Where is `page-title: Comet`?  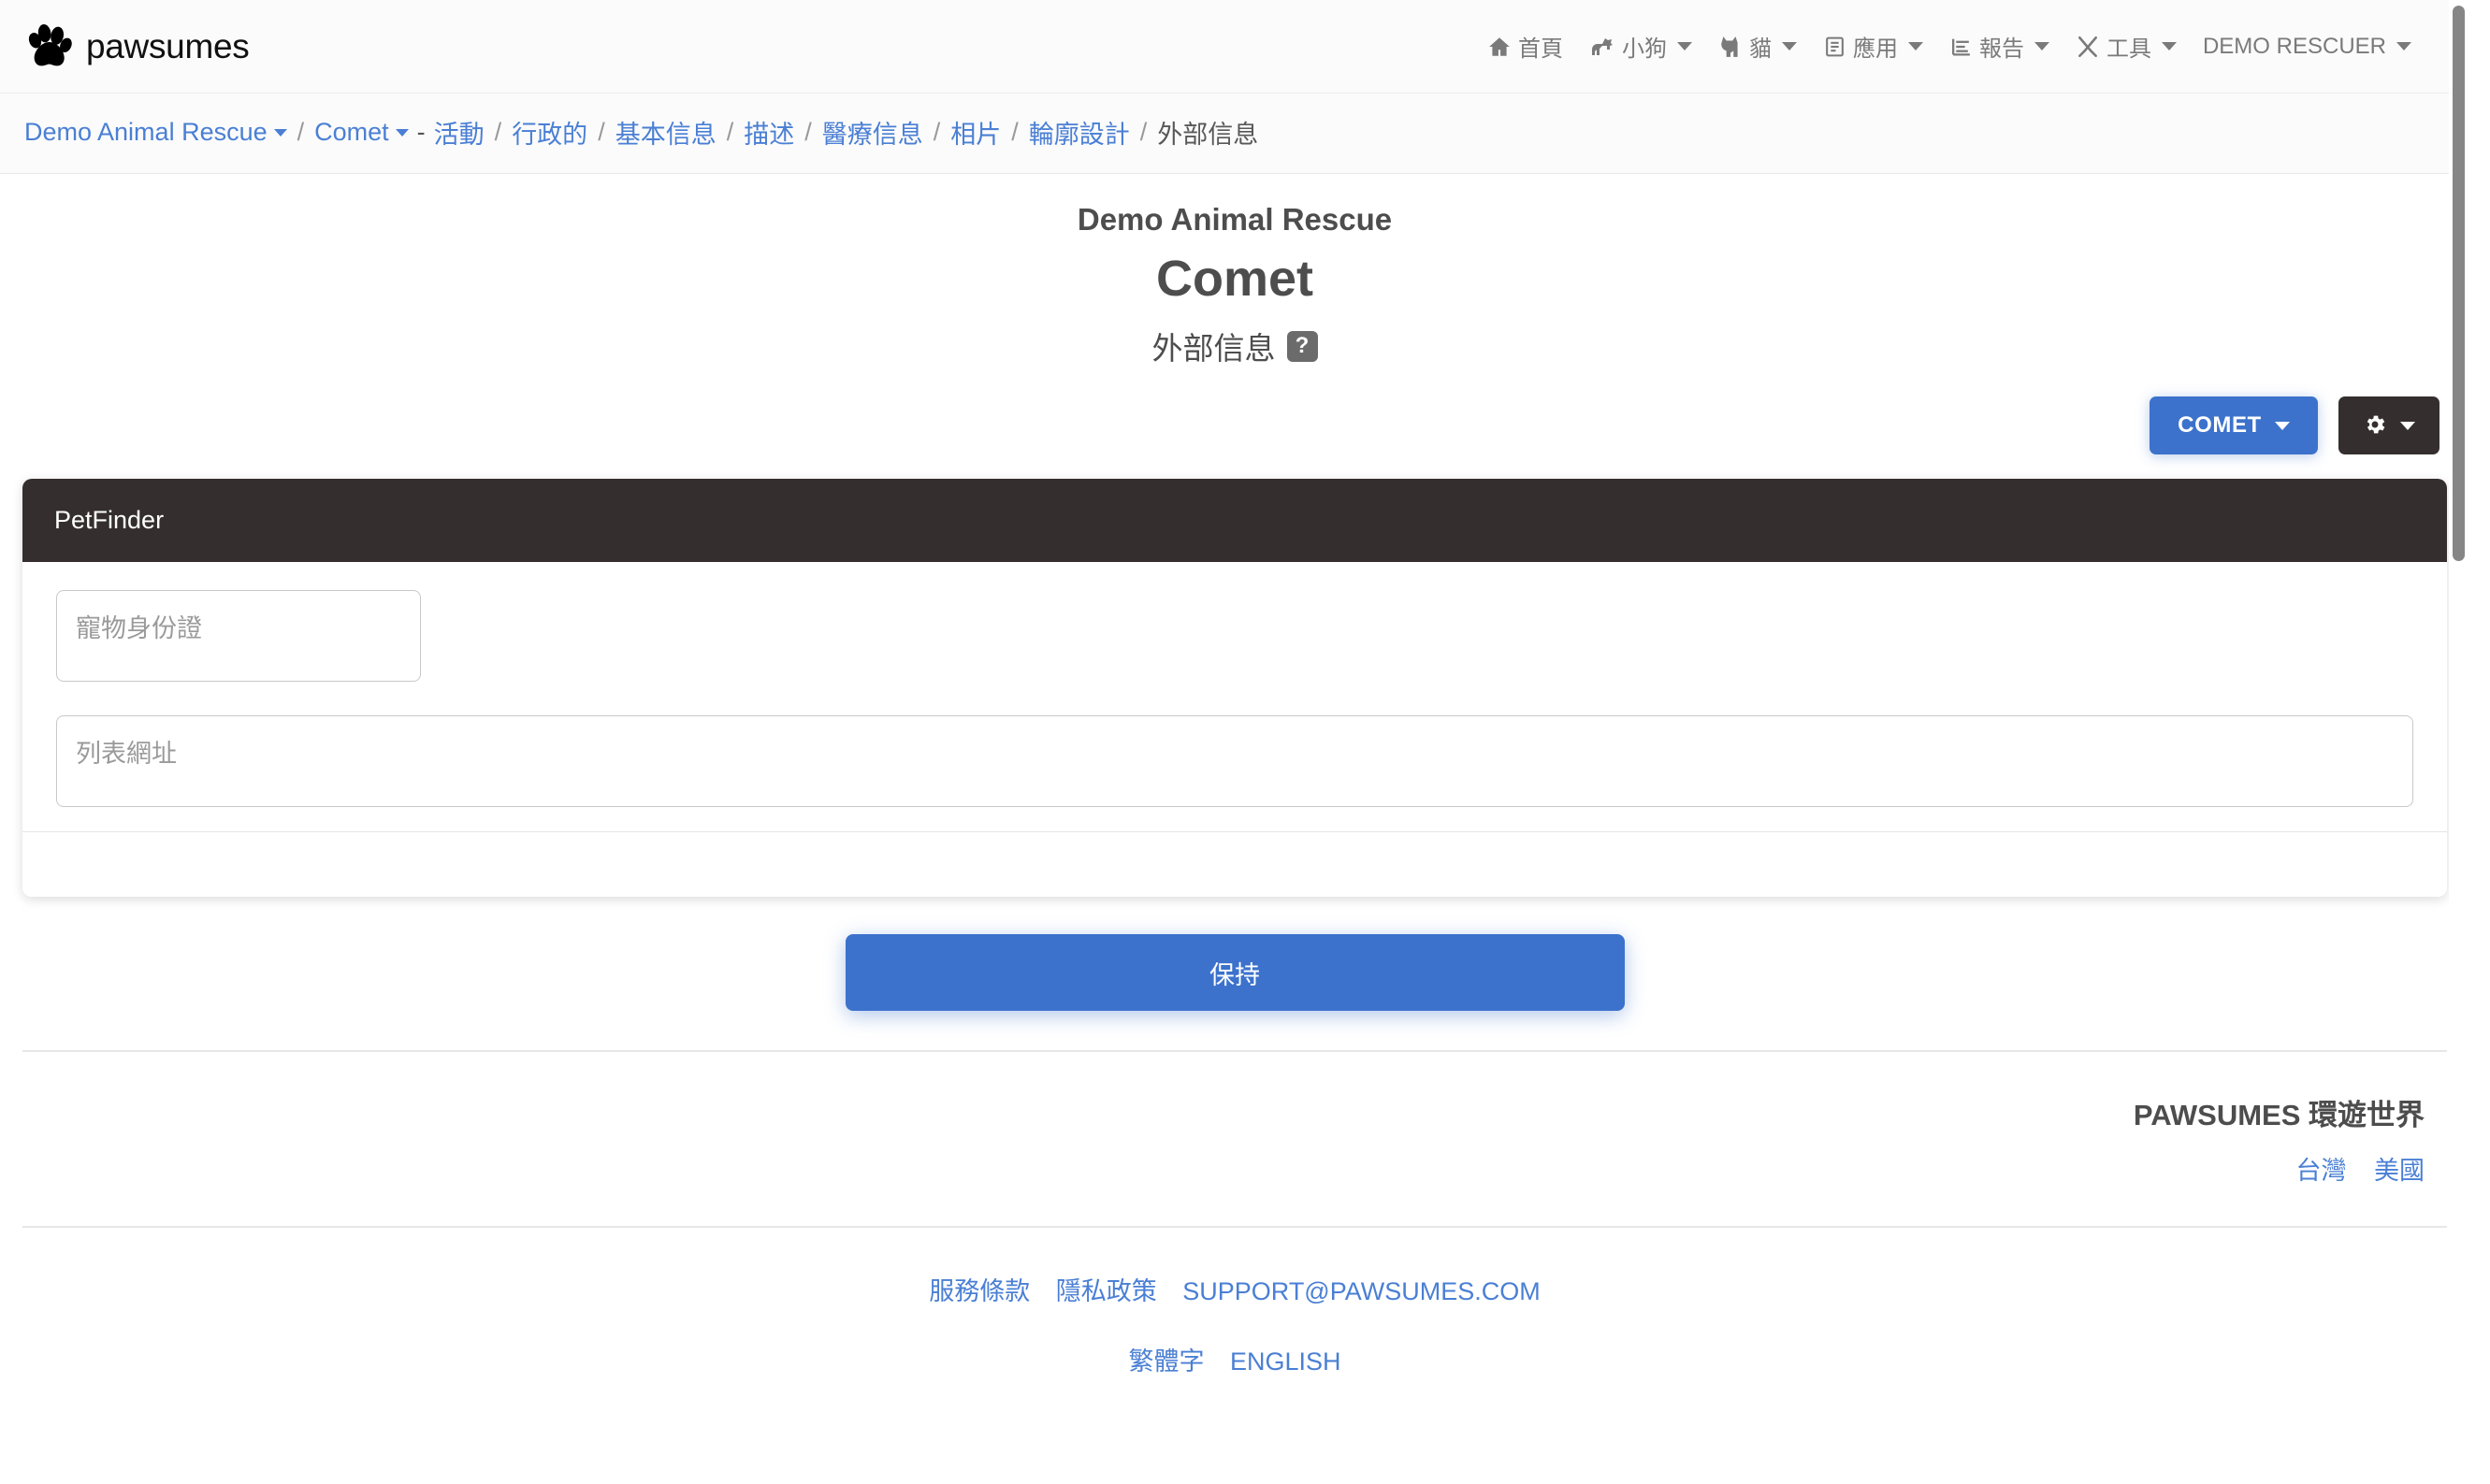
page-title: Comet is located at coordinates (1234, 278).